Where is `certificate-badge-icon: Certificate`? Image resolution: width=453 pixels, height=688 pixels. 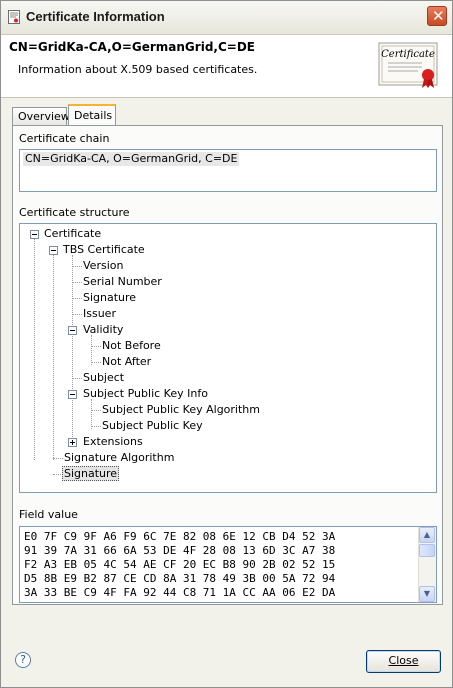
certificate-badge-icon: Certificate is located at coordinates (408, 65).